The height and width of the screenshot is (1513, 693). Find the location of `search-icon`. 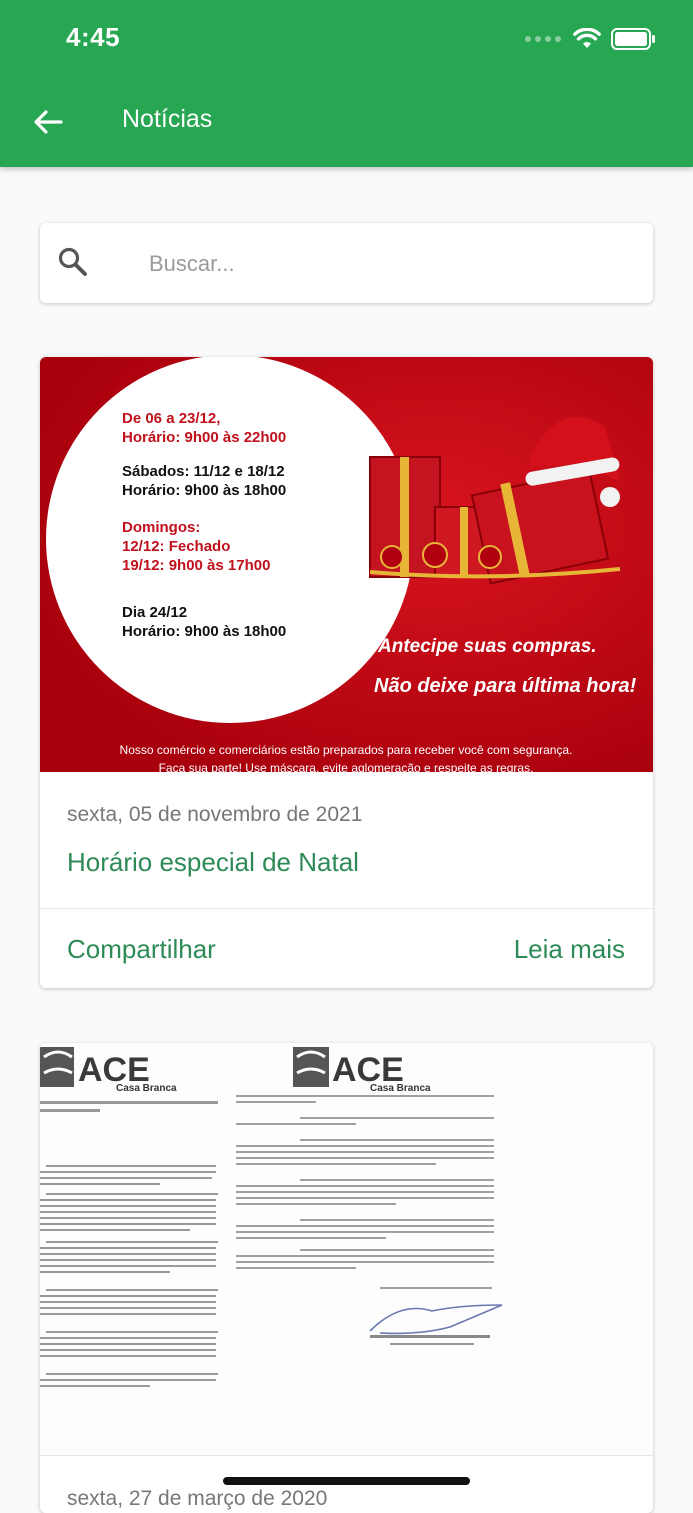

search-icon is located at coordinates (72, 261).